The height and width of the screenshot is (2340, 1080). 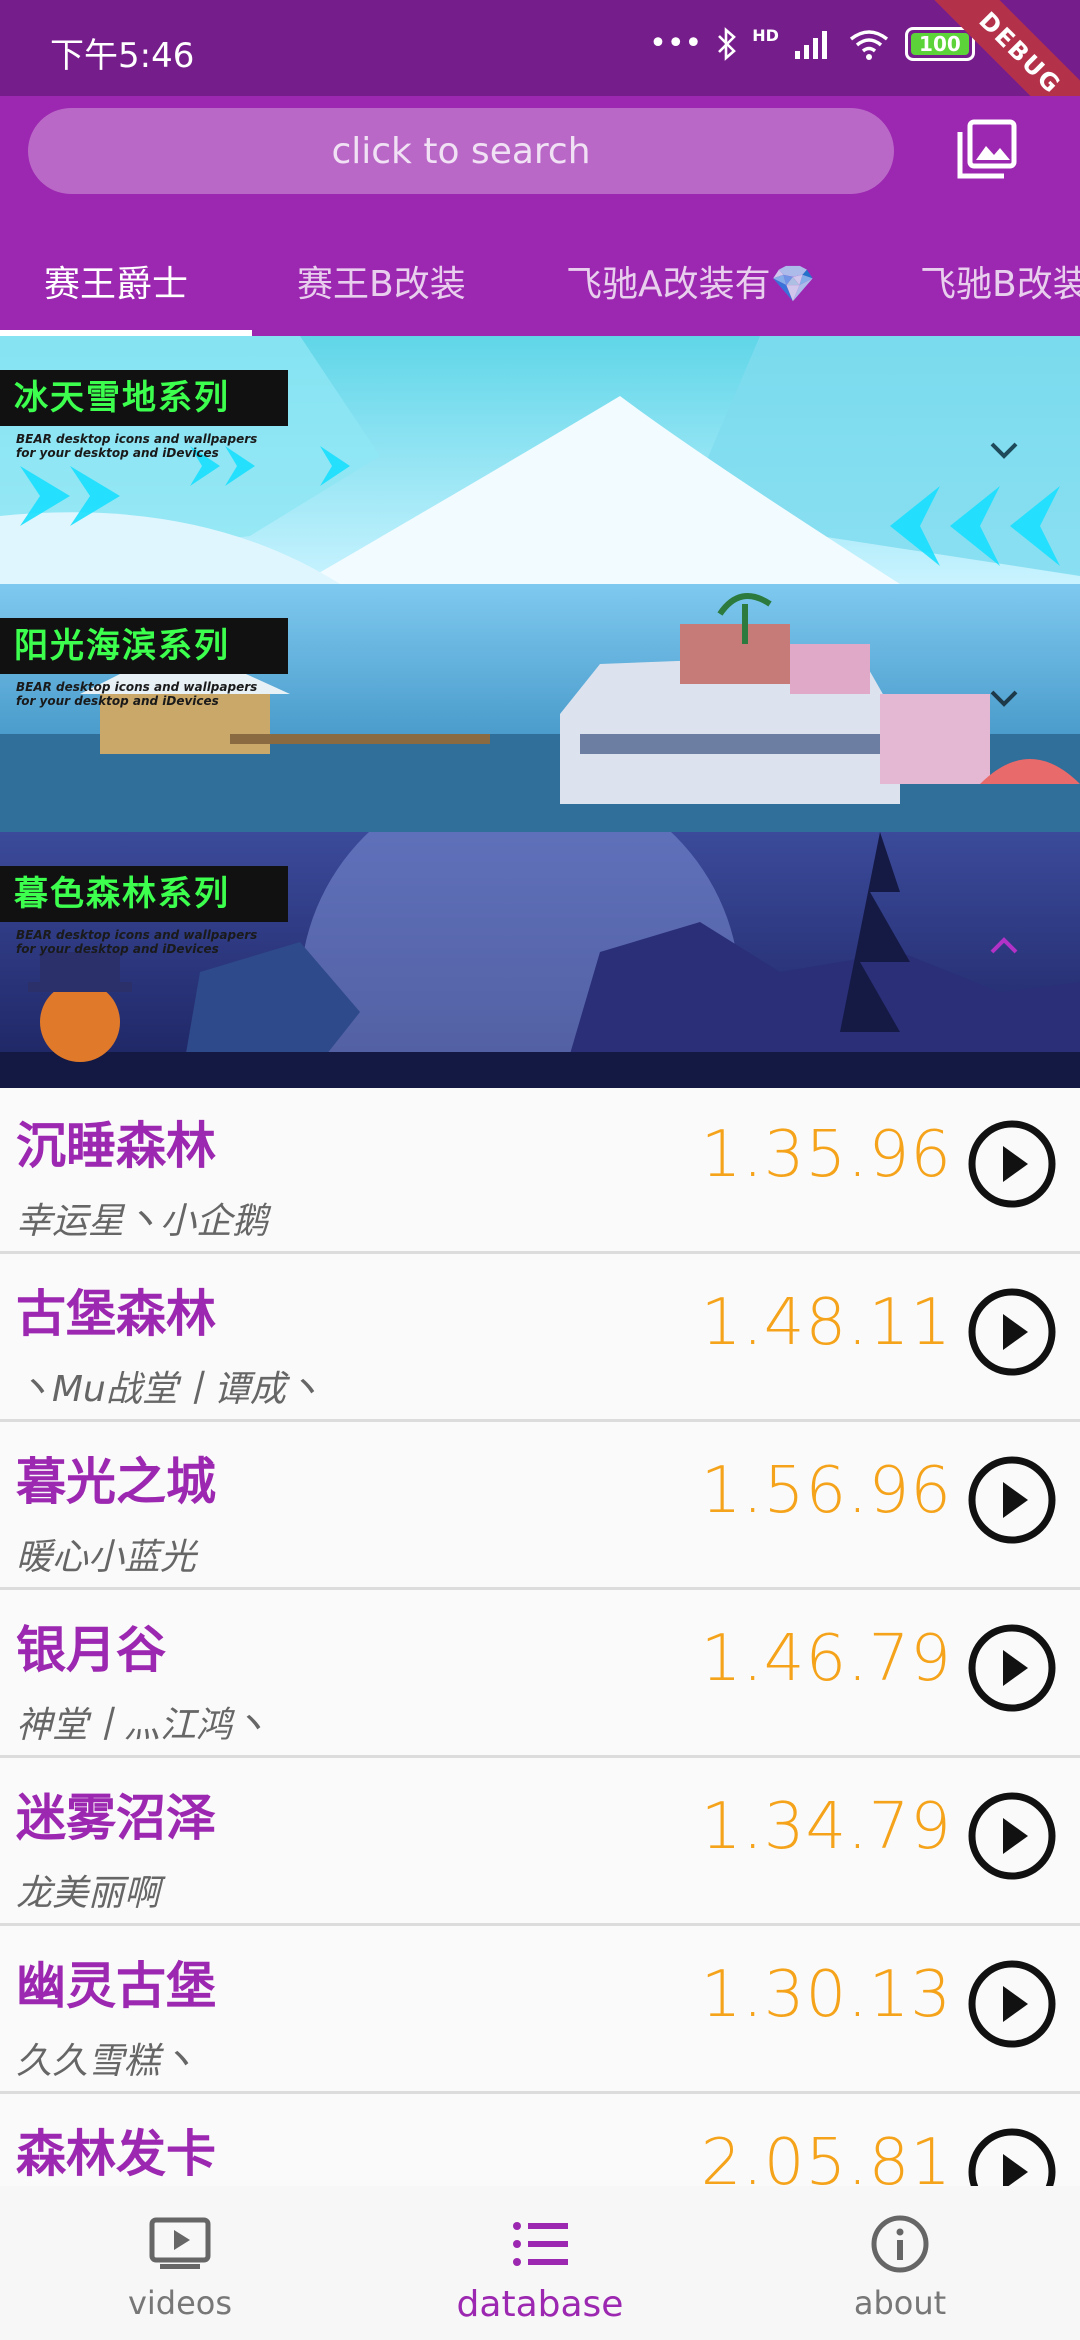 I want to click on record-time: 1.46.79, so click(x=826, y=1659).